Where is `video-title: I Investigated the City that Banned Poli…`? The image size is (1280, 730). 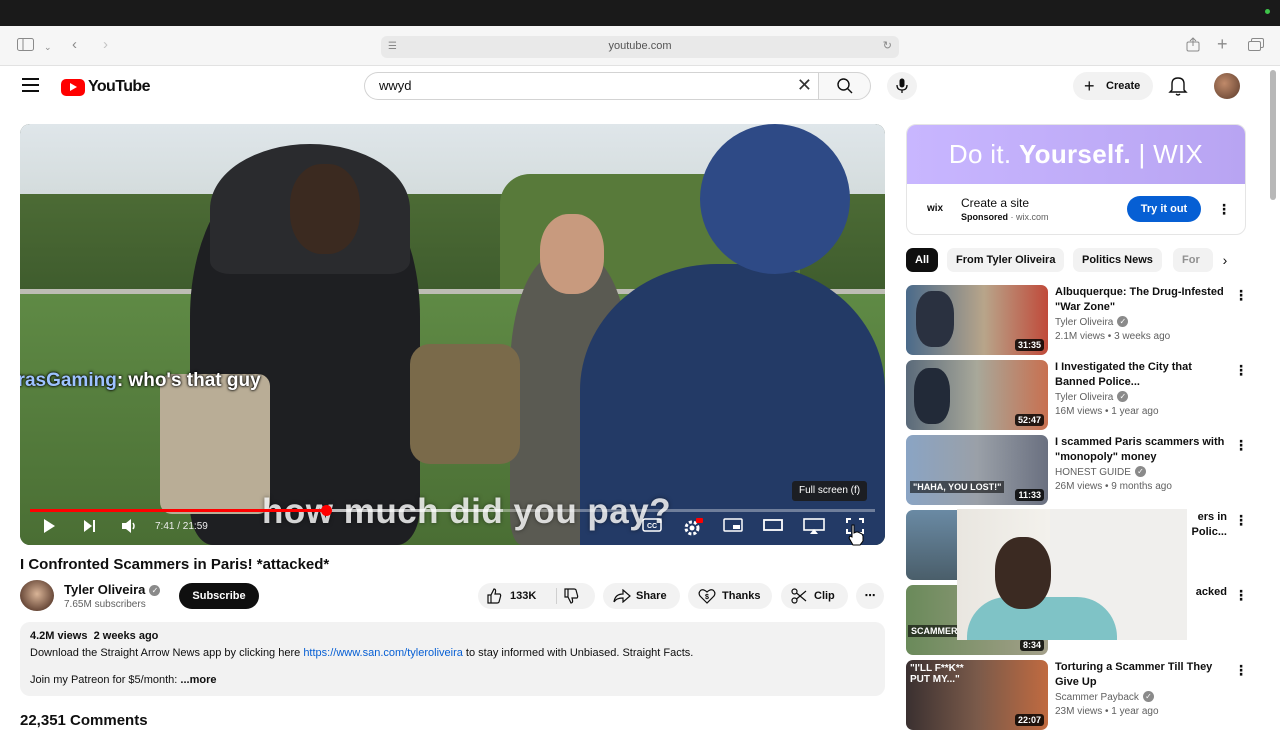 video-title: I Investigated the City that Banned Poli… is located at coordinates (1140, 374).